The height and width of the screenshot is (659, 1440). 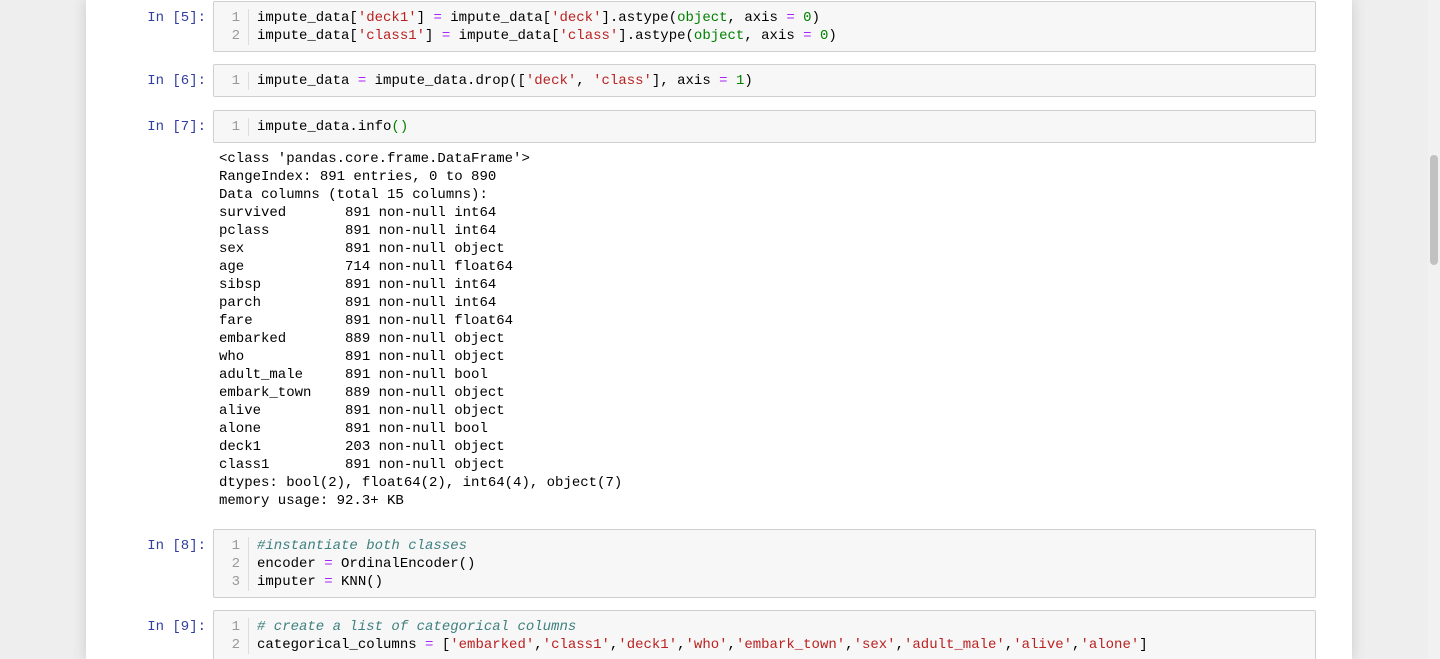 I want to click on output-line: pclass 891 non-null int64, so click(x=358, y=231).